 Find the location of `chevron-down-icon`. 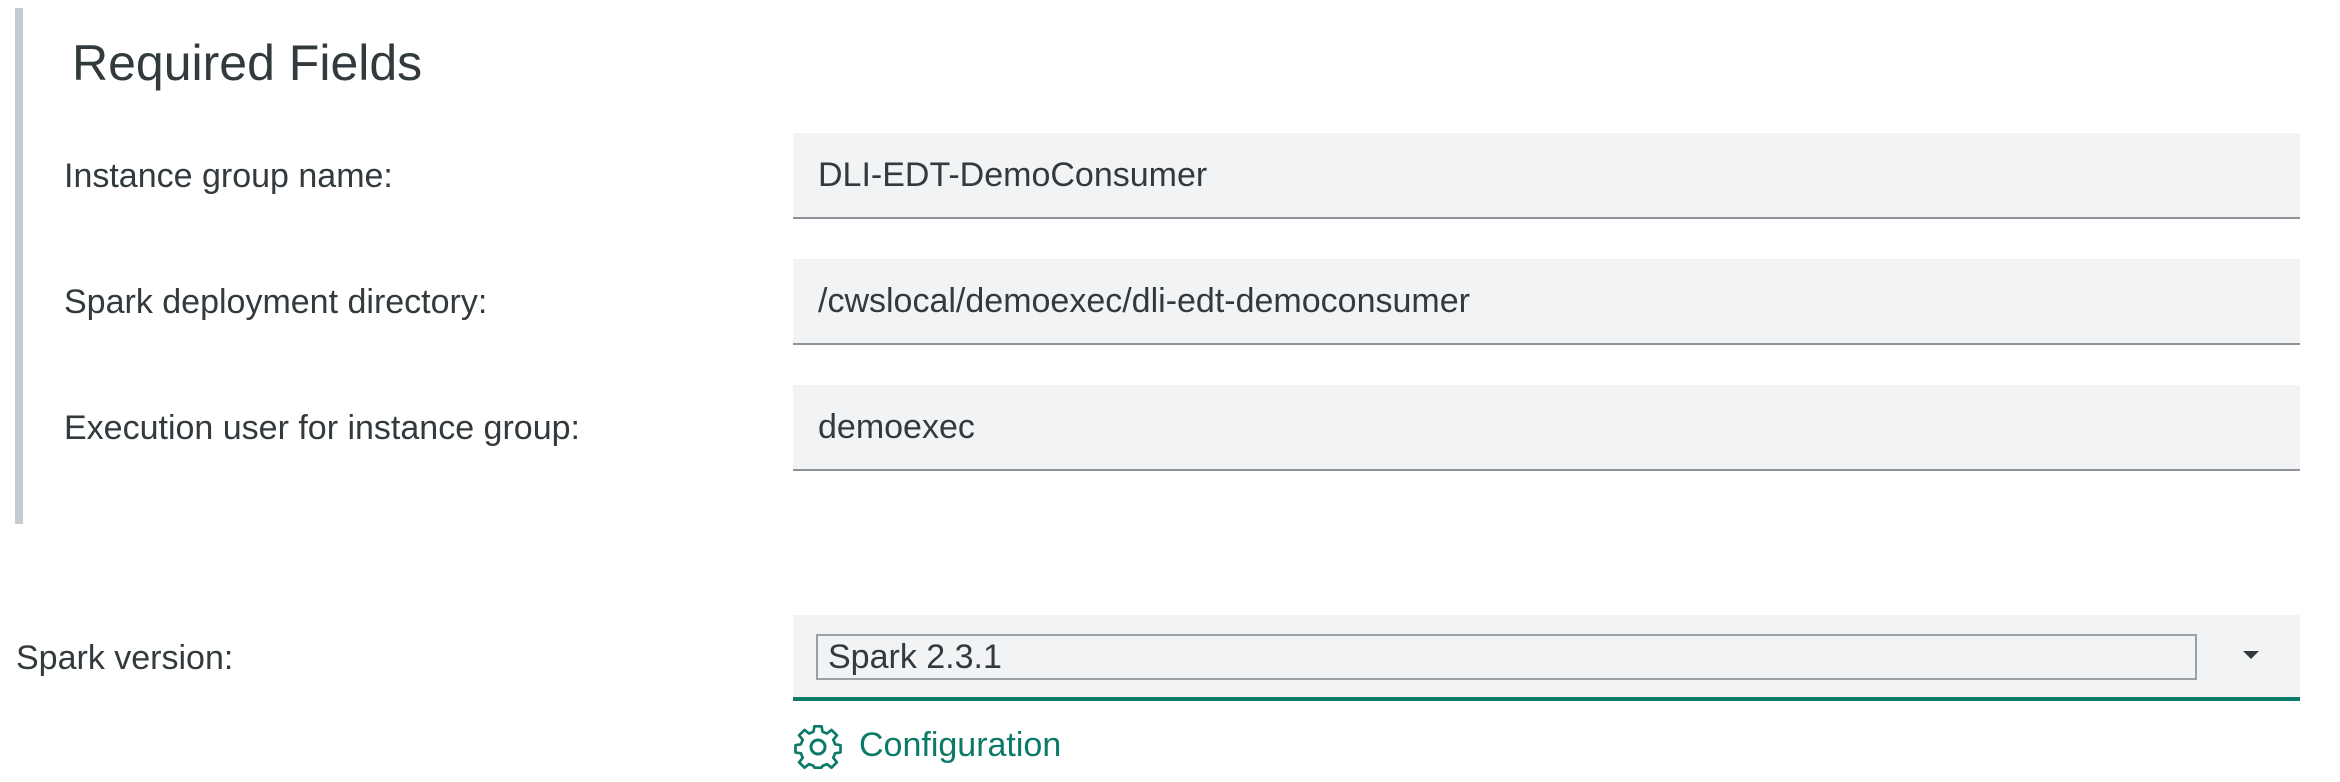

chevron-down-icon is located at coordinates (2251, 655).